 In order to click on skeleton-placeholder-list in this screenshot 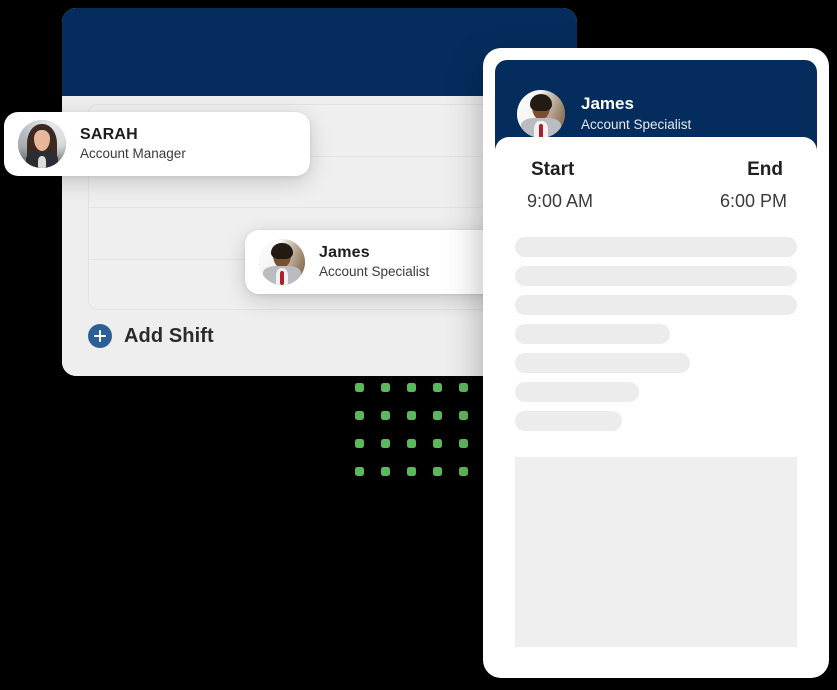, I will do `click(656, 334)`.